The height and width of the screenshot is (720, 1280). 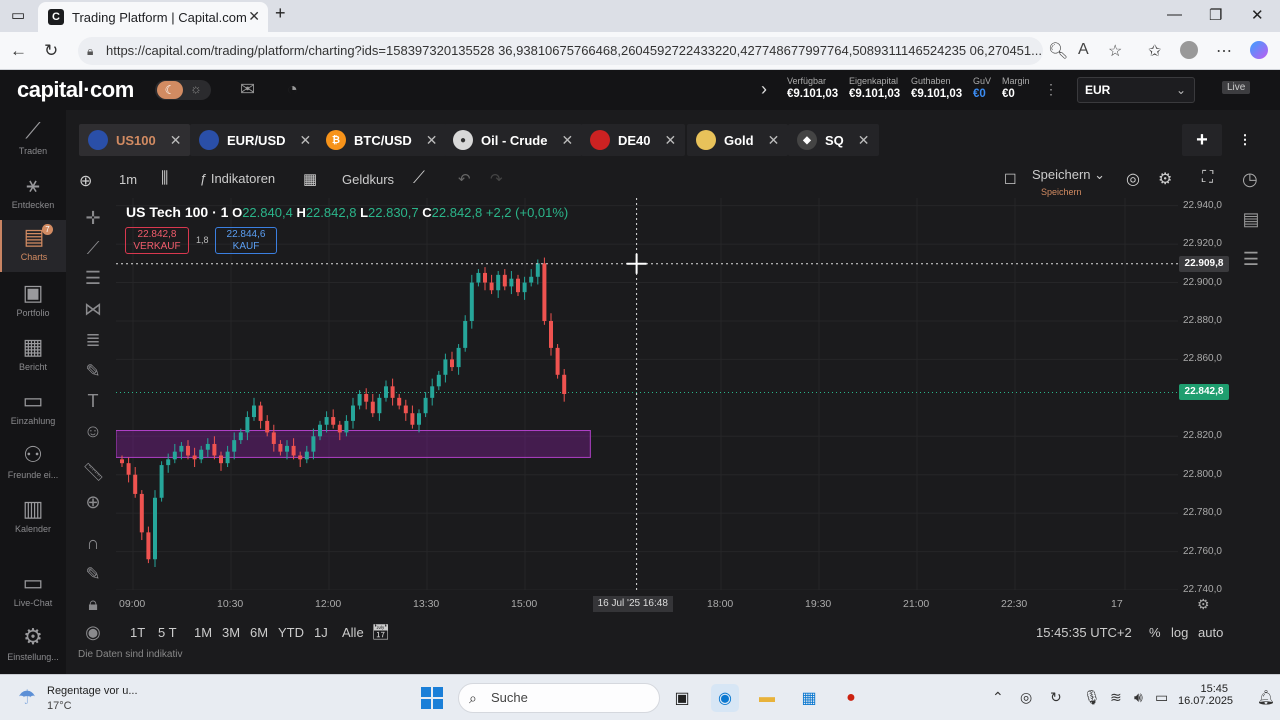 What do you see at coordinates (33, 302) in the screenshot?
I see `sidebar-item-portfolio: ▣ Portfolio` at bounding box center [33, 302].